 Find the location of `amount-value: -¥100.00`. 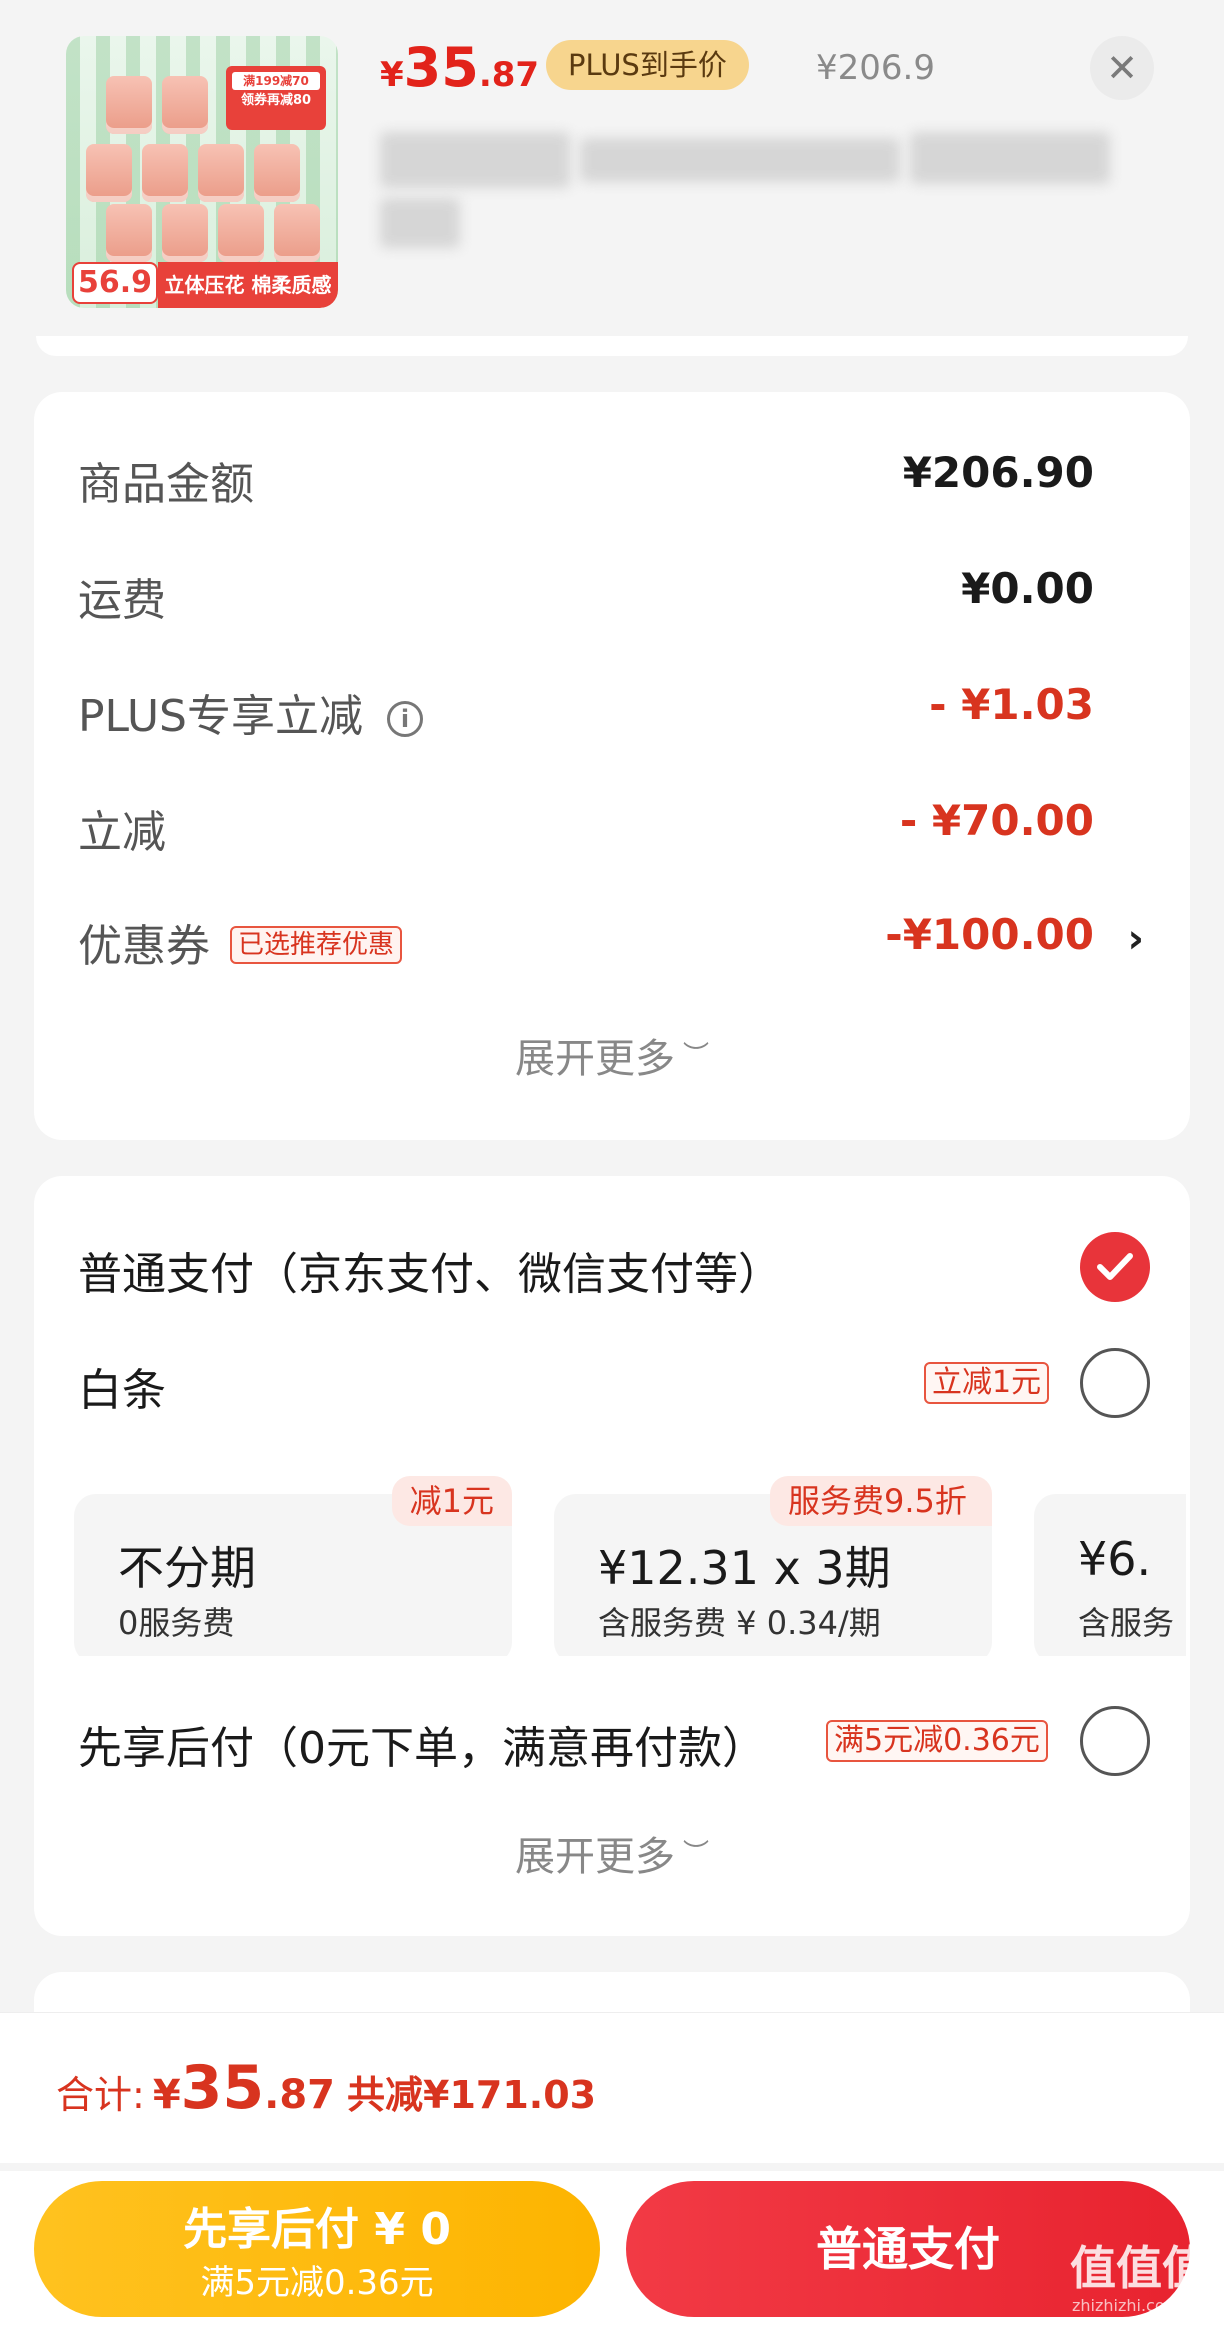

amount-value: -¥100.00 is located at coordinates (989, 934).